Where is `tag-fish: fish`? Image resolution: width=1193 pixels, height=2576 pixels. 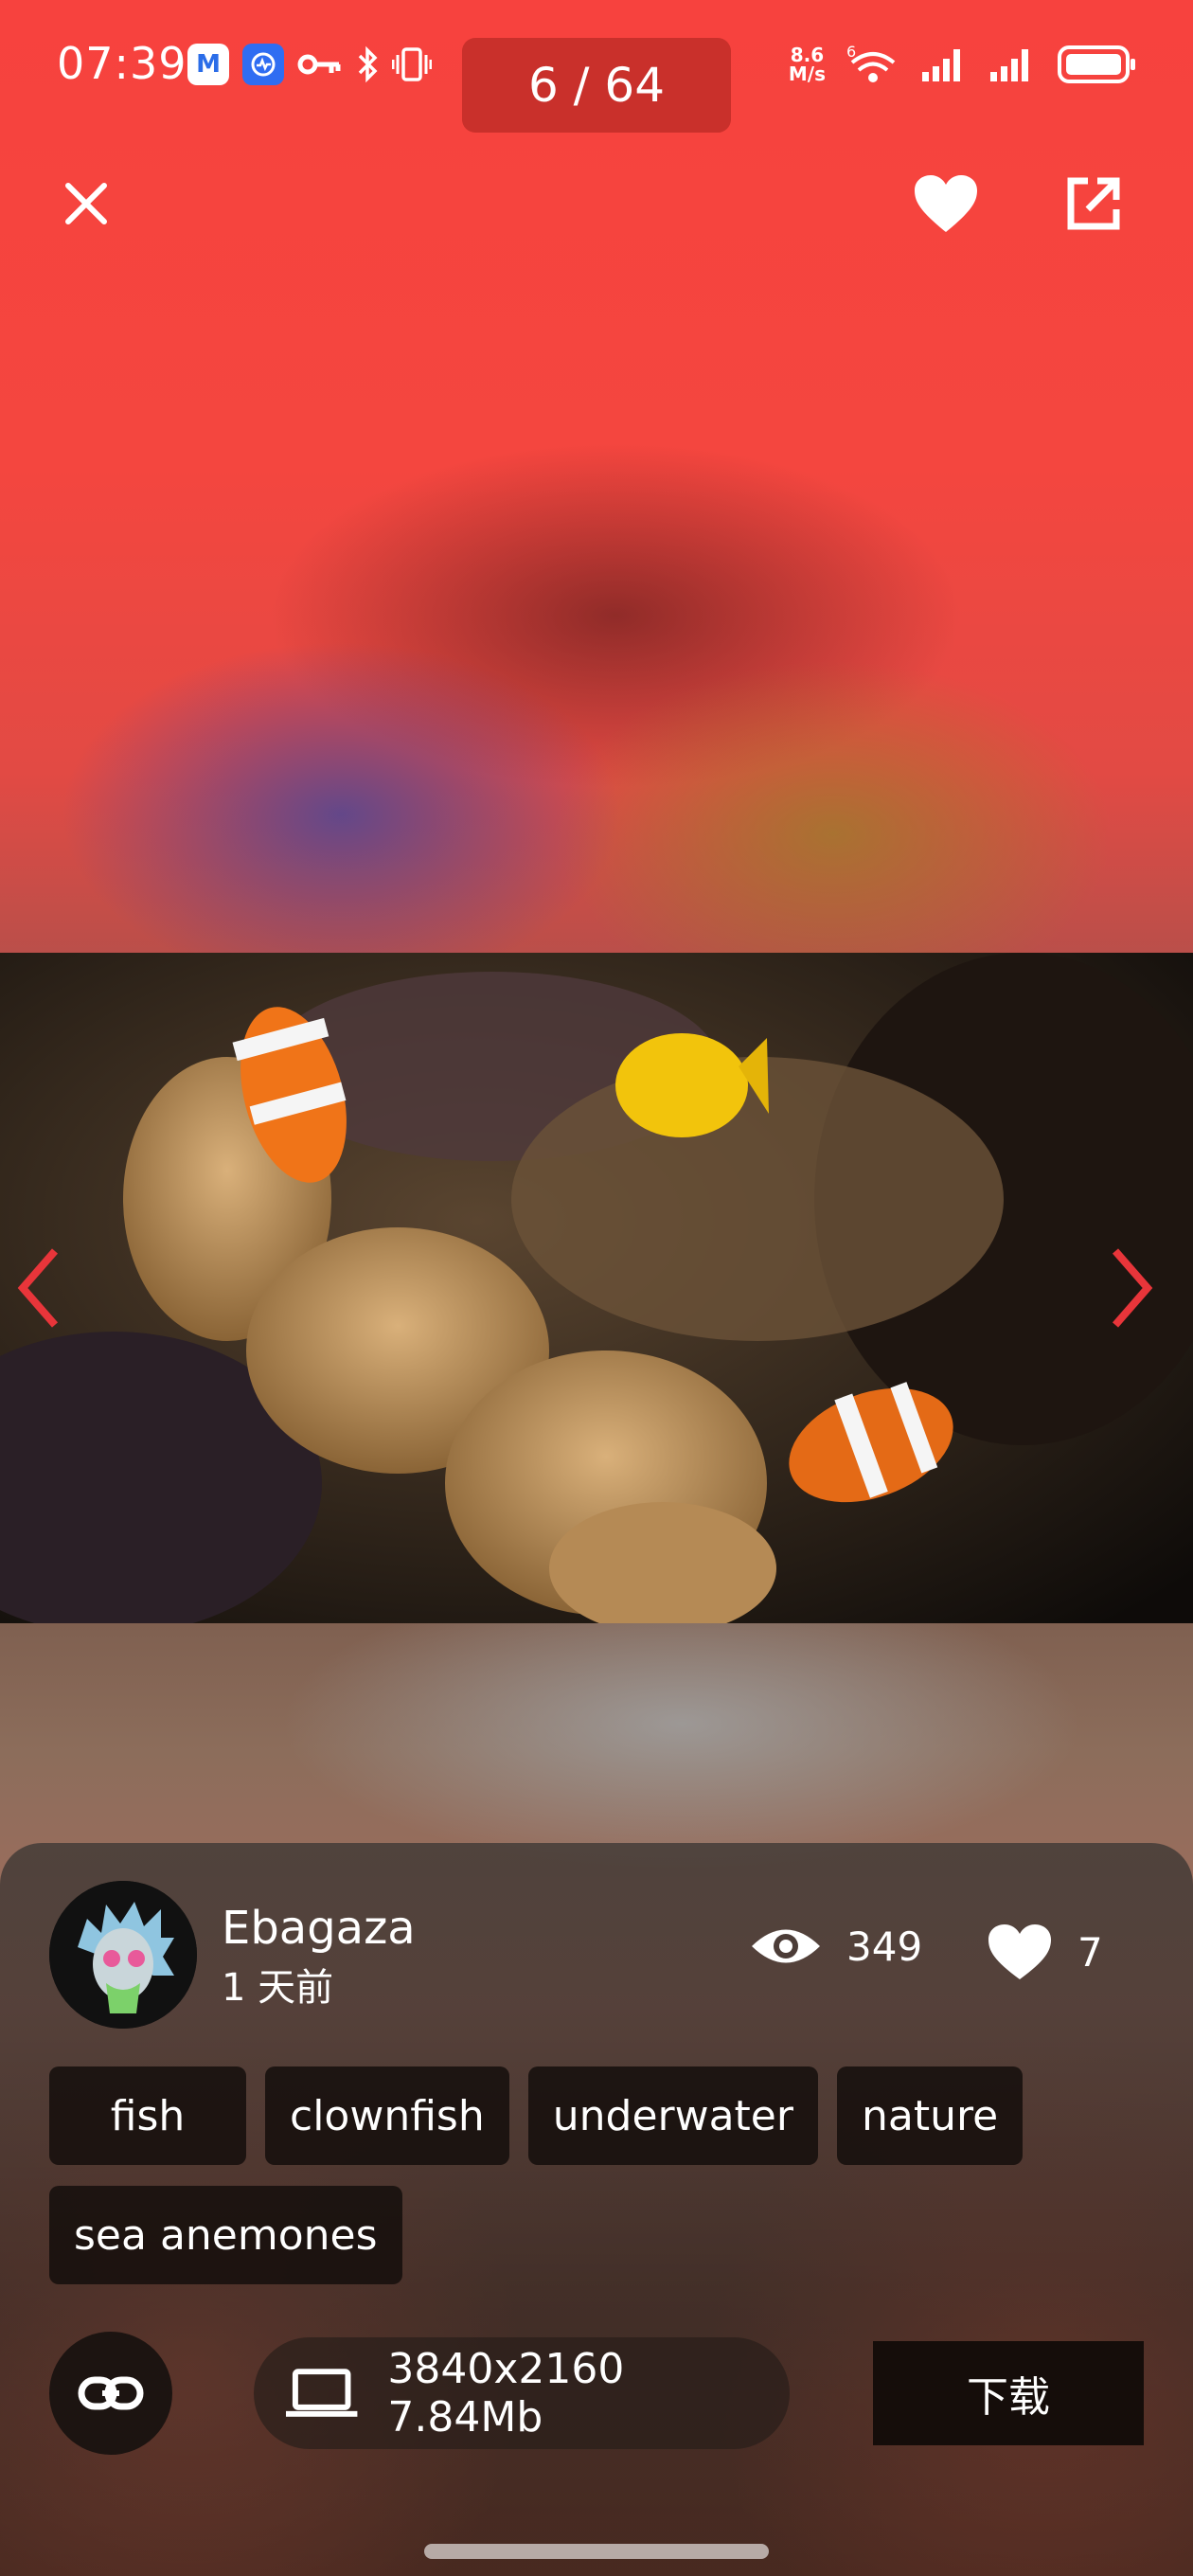
tag-fish: fish is located at coordinates (147, 2115).